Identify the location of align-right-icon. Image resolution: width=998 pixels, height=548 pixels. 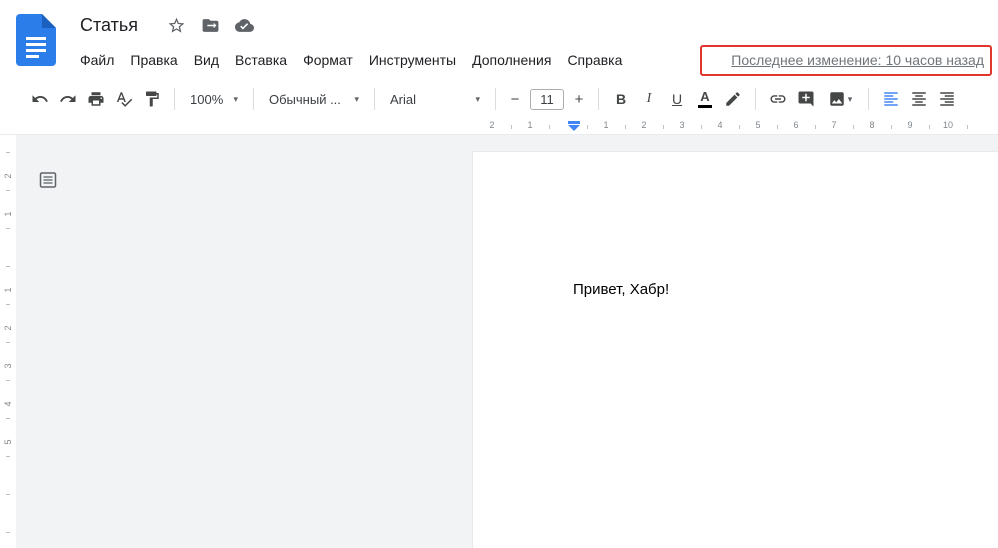
(947, 99).